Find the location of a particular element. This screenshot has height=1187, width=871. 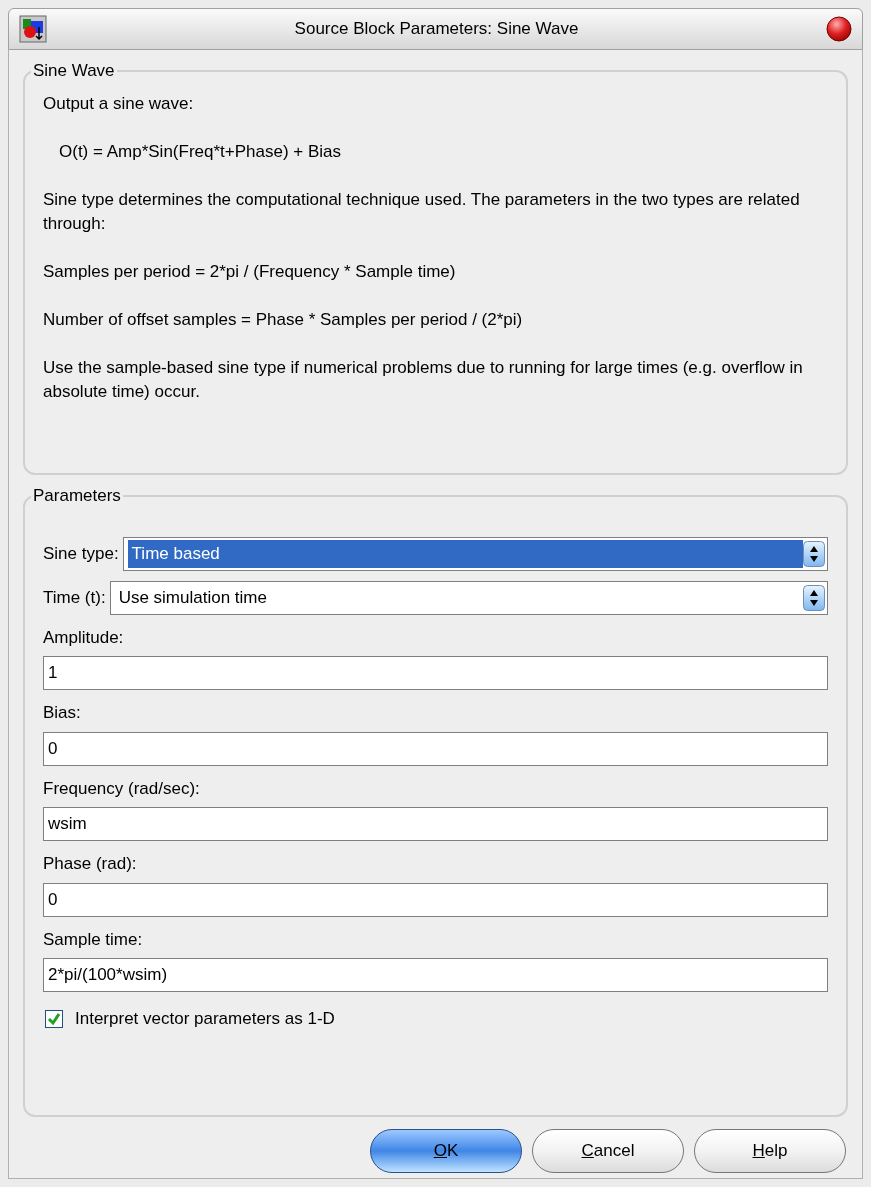

field-label: Phase (rad): is located at coordinates (90, 864).